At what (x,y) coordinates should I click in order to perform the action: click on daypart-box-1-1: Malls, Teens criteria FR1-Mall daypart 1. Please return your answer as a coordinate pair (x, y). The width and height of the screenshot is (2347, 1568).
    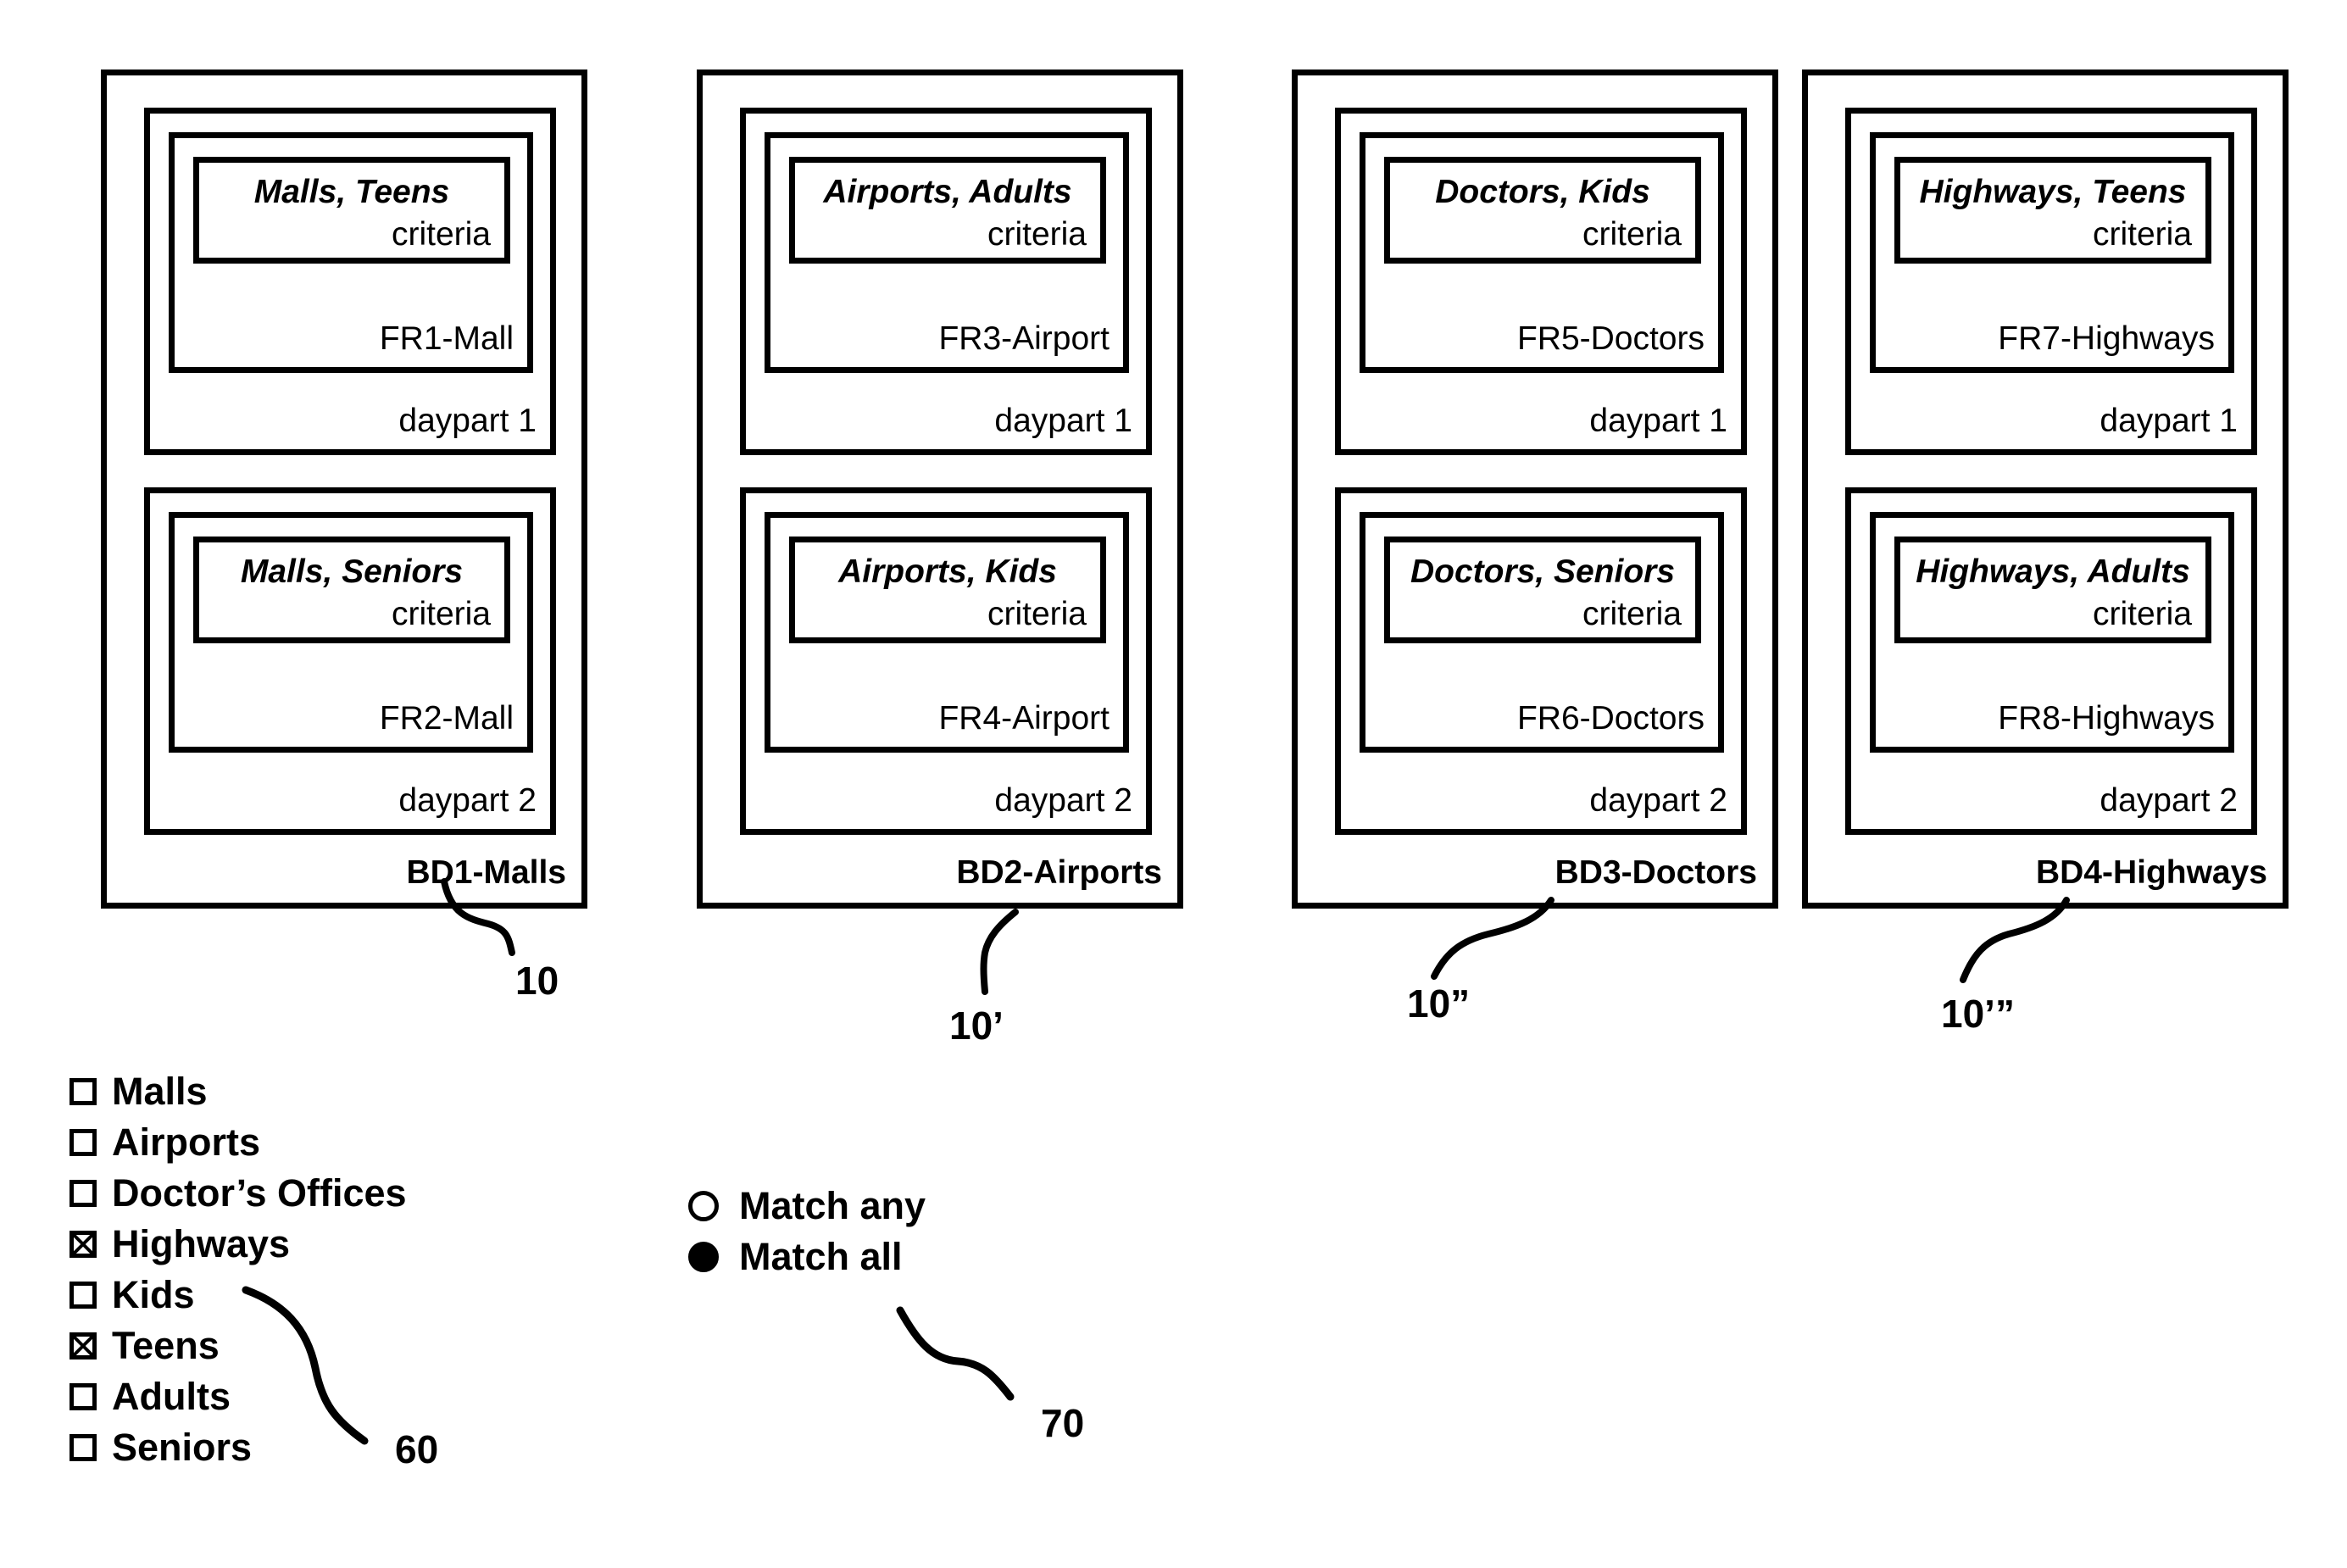
    Looking at the image, I should click on (350, 281).